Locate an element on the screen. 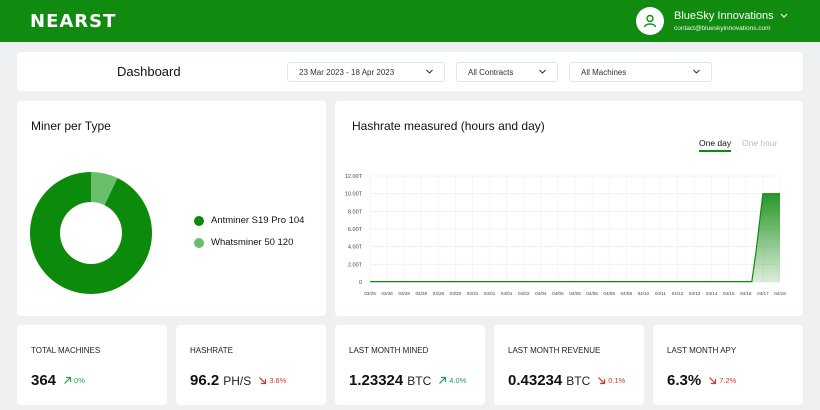 This screenshot has width=820, height=410. y-tick-label: 2.00T is located at coordinates (355, 265).